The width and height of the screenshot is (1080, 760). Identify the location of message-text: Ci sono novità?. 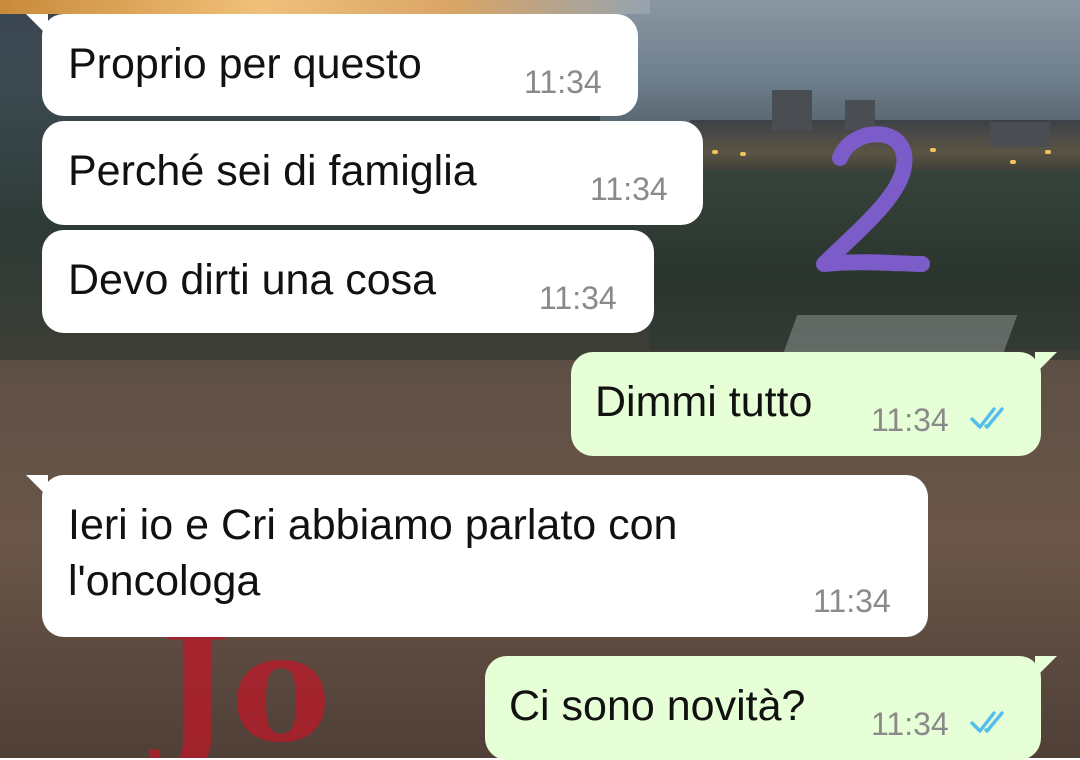
(657, 706).